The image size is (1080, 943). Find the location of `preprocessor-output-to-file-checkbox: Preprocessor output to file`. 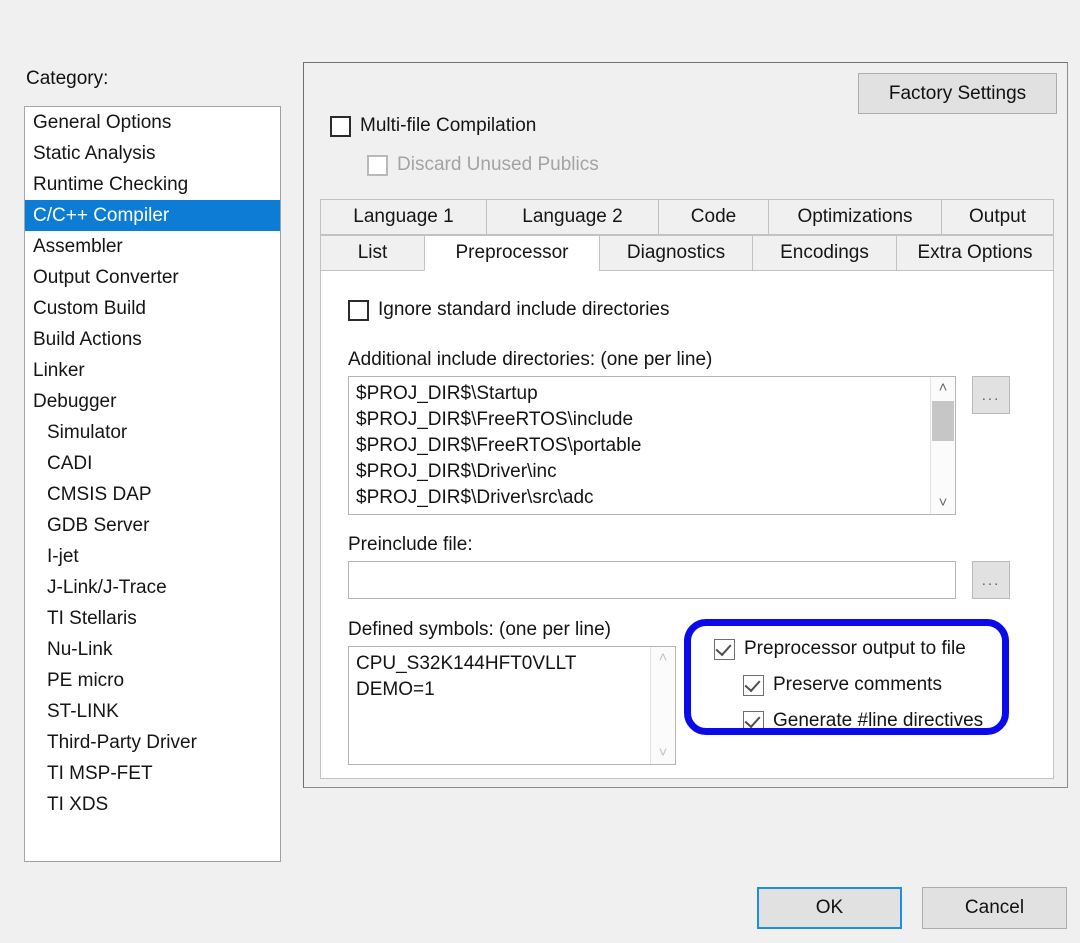

preprocessor-output-to-file-checkbox: Preprocessor output to file is located at coordinates (840, 649).